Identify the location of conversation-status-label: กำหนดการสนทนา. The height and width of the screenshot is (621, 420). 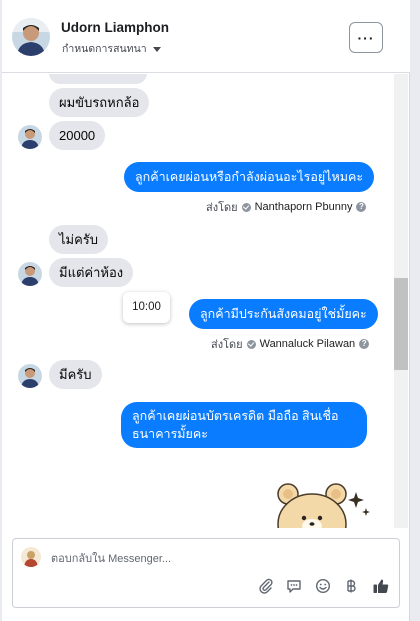
(104, 49).